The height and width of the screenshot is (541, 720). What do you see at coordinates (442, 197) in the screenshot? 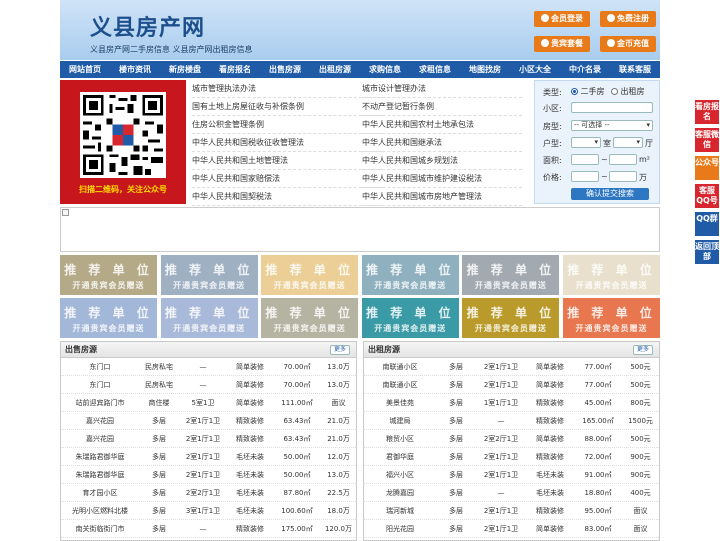
I see `law-link: 中华人民共和国城市房地产管理法` at bounding box center [442, 197].